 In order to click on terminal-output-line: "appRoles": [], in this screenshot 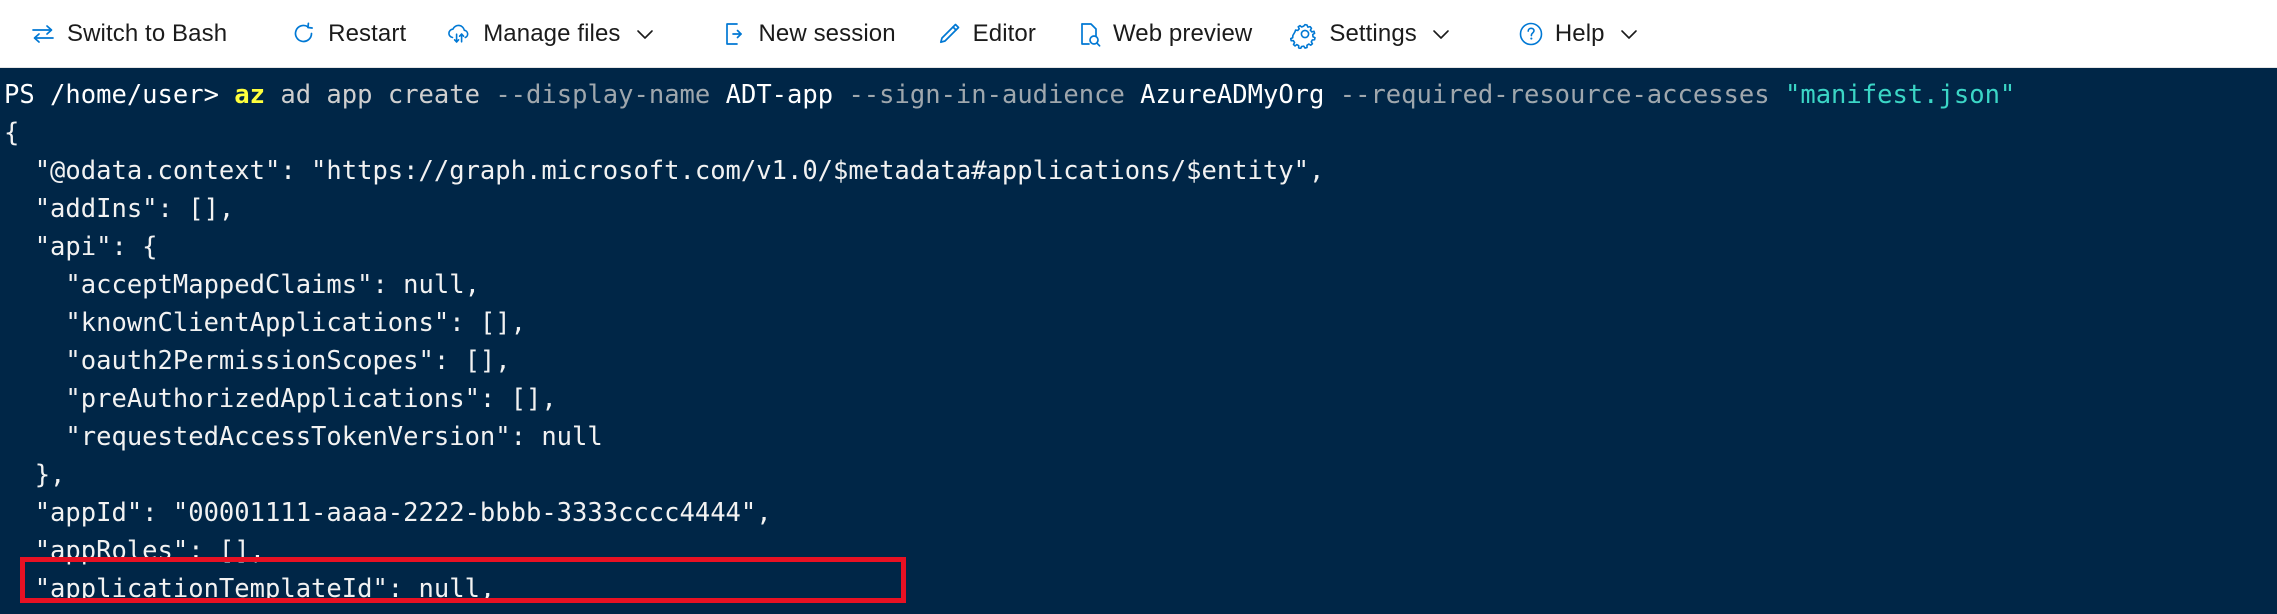, I will do `click(134, 551)`.